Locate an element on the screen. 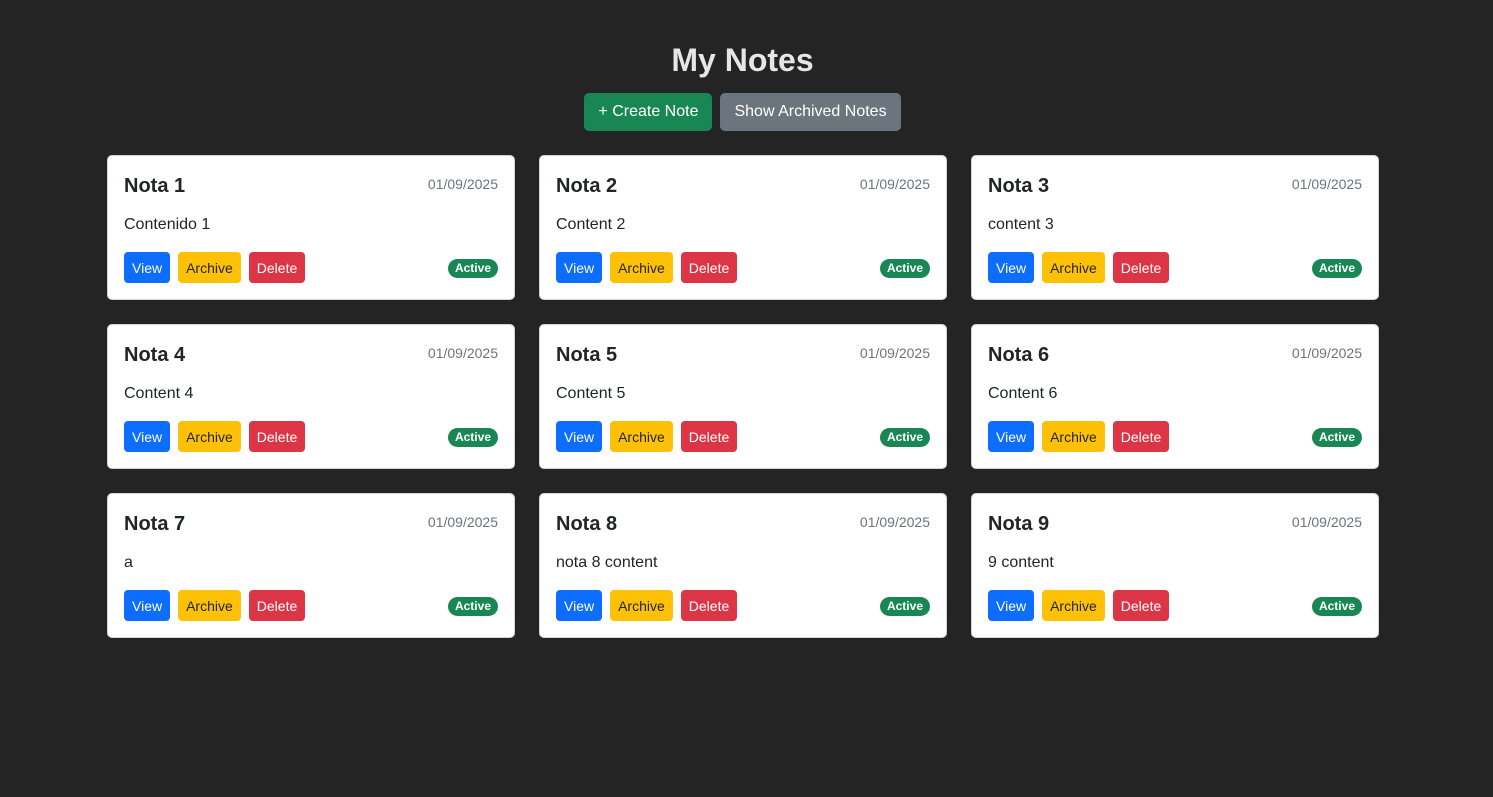  note-content: Content 5 is located at coordinates (591, 393).